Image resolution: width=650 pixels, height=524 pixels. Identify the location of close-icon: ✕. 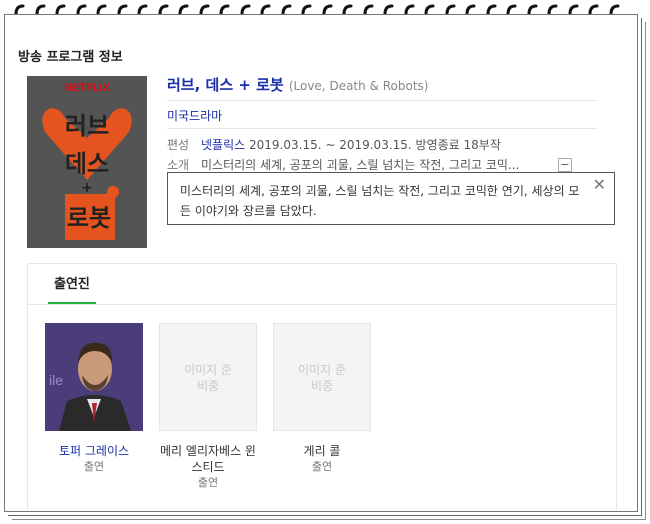
(599, 185).